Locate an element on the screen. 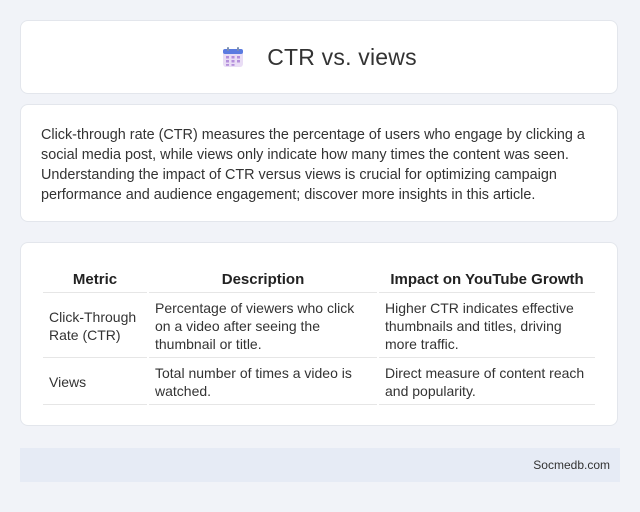  page-title: CTR vs. views is located at coordinates (342, 56).